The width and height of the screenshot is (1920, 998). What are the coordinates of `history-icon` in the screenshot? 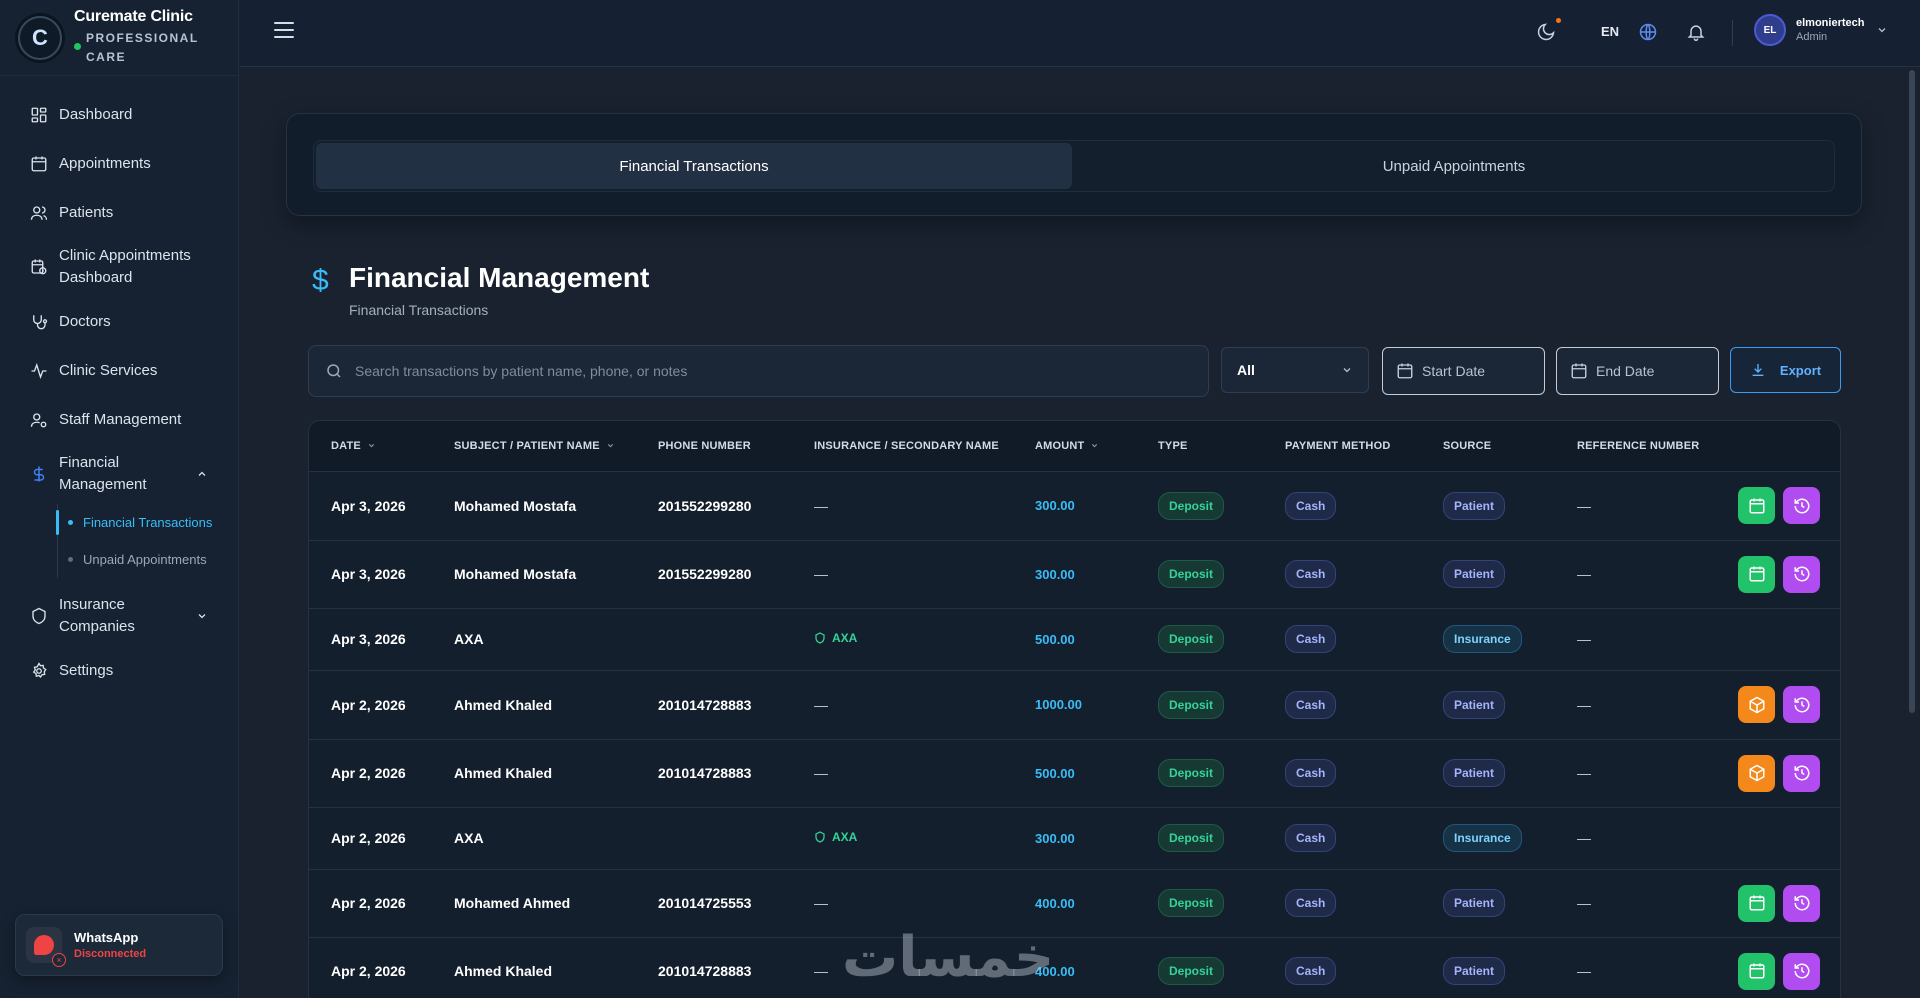 It's located at (1801, 574).